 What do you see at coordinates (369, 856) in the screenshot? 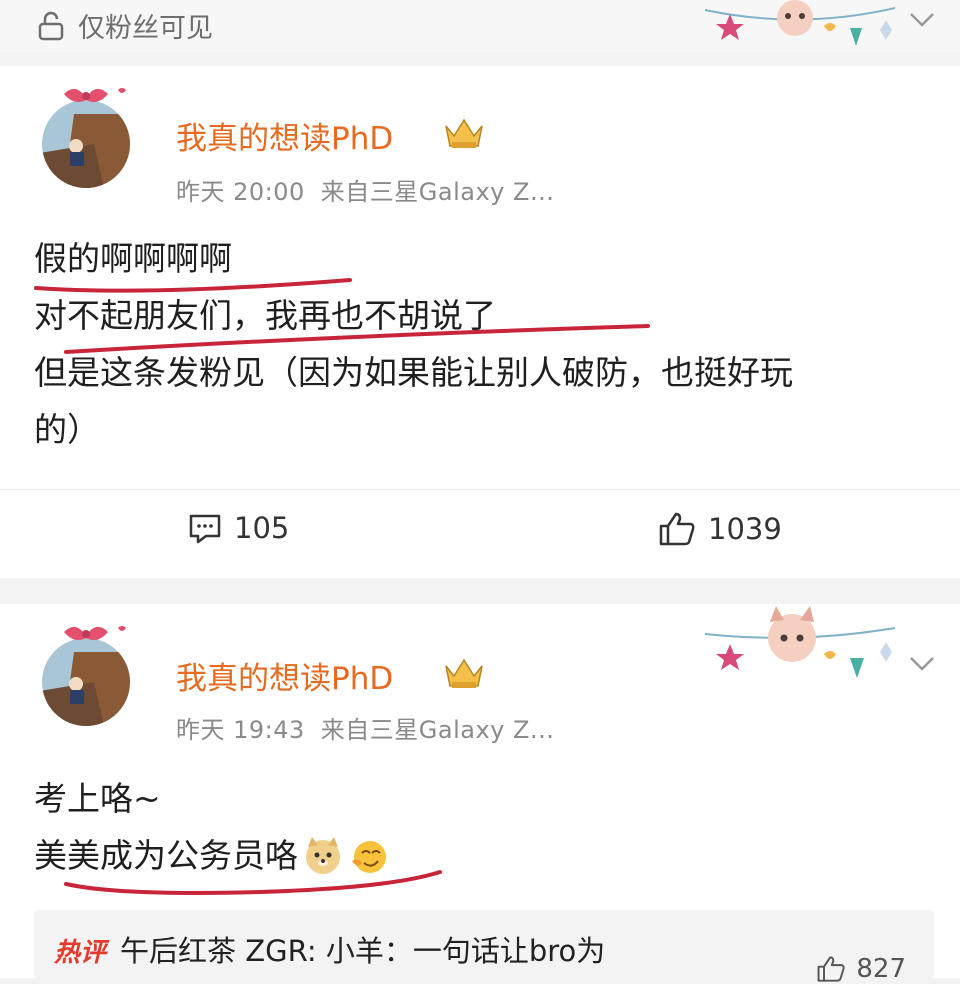
I see `smirk-emoji-icon` at bounding box center [369, 856].